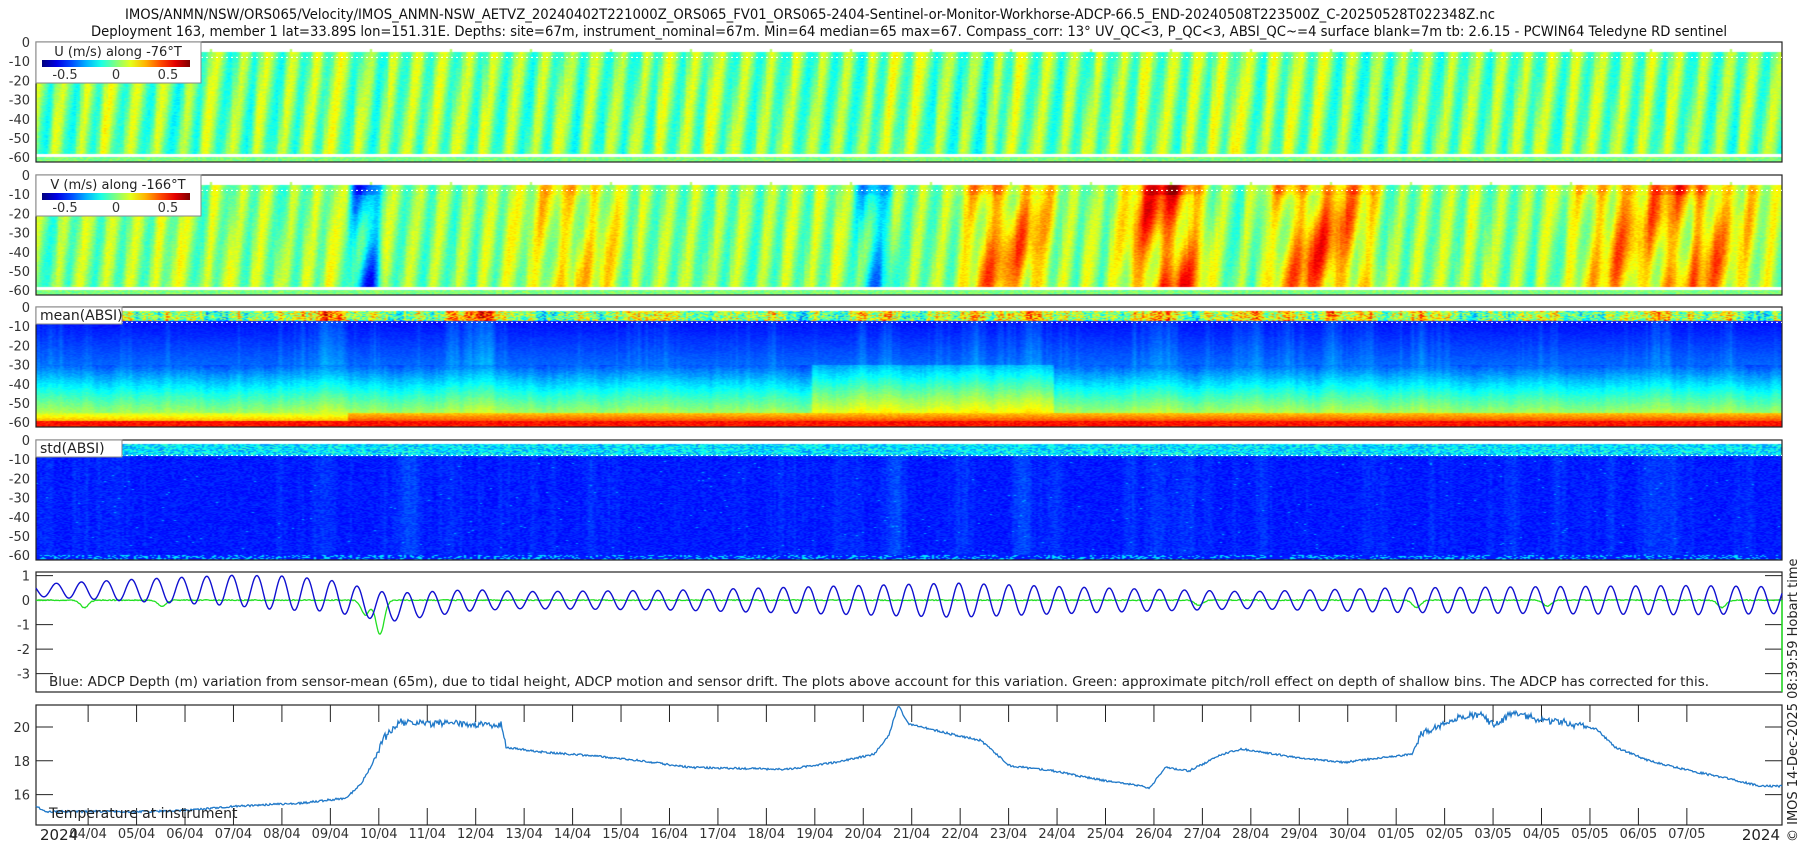  I want to click on y-tick-label: -1, so click(23, 626).